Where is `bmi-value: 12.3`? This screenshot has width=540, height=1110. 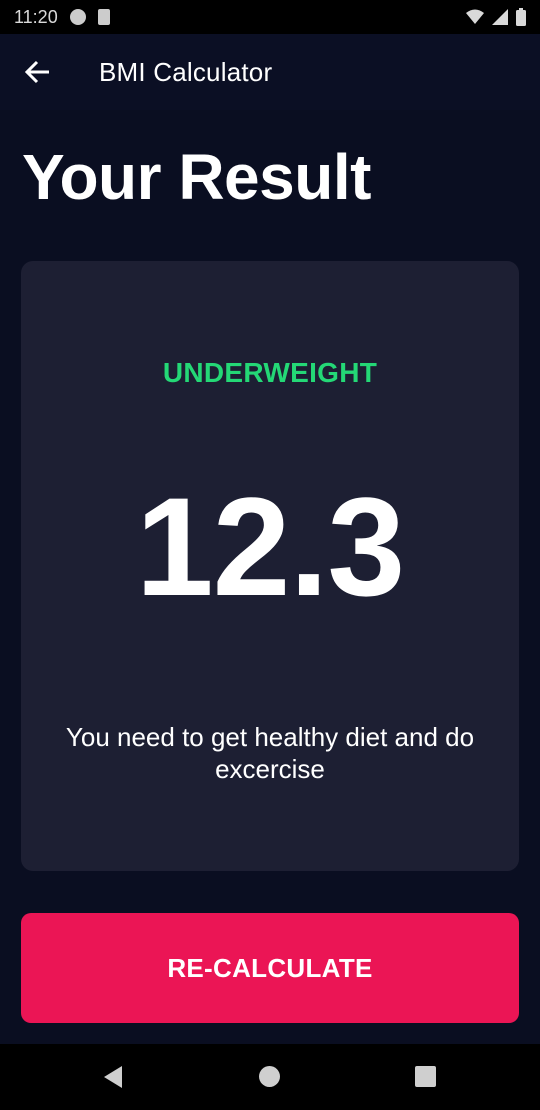 bmi-value: 12.3 is located at coordinates (270, 546).